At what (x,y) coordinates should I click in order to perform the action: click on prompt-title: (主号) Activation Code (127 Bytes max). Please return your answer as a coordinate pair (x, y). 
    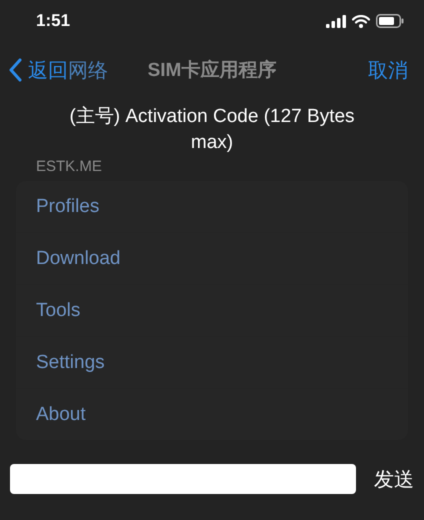
    Looking at the image, I should click on (212, 130).